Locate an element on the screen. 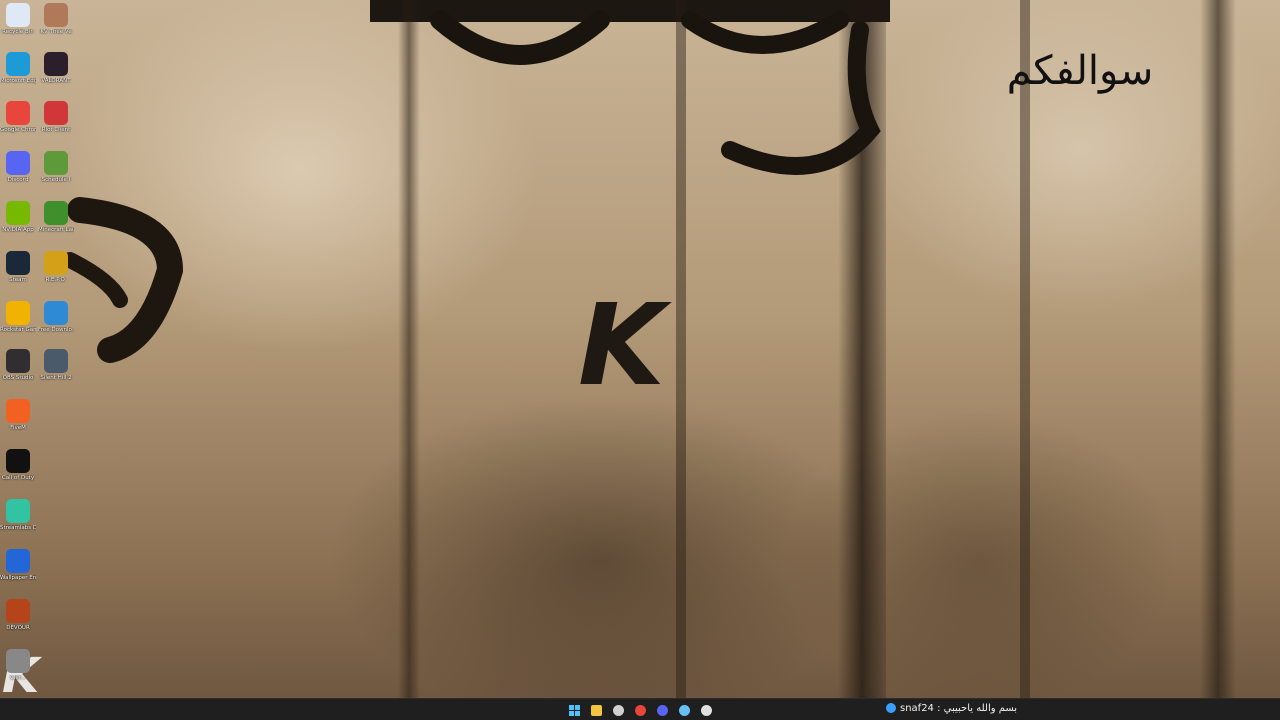  desktop-icon: NVIDIA App is located at coordinates (18, 217).